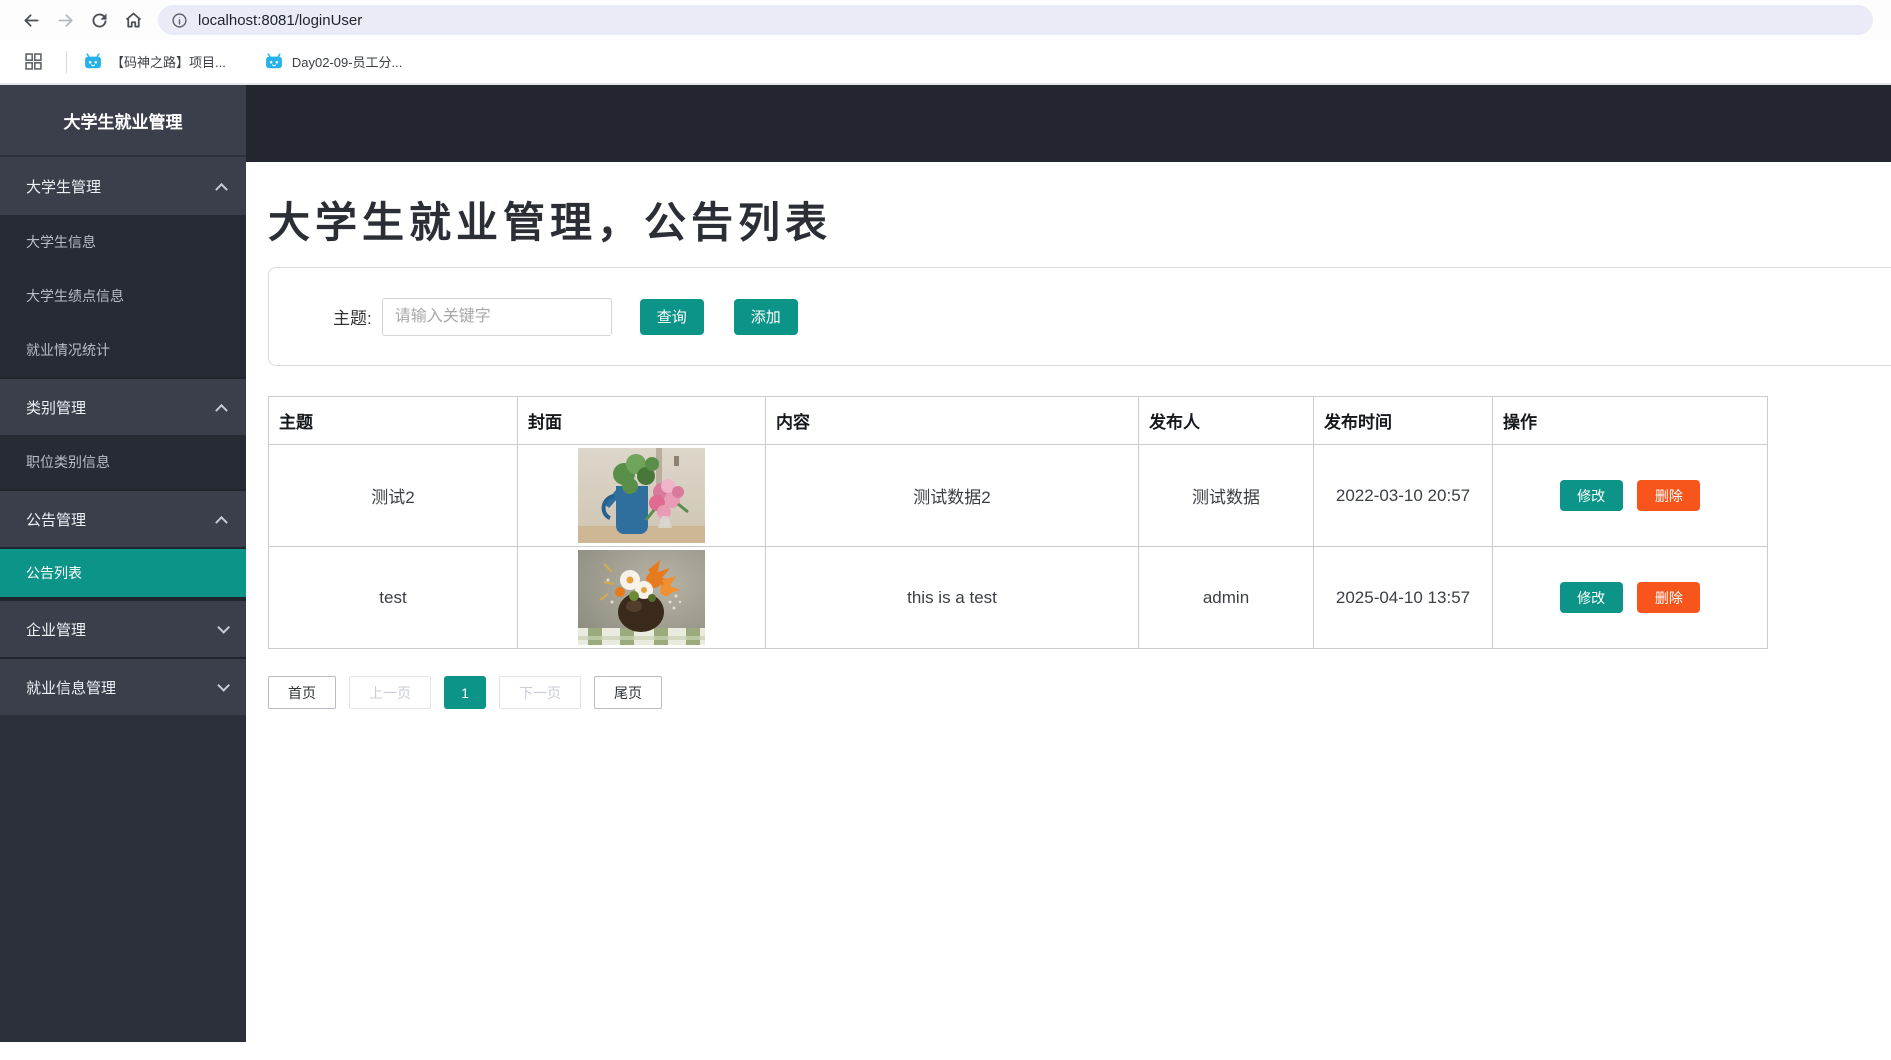 The image size is (1891, 1060). I want to click on table-header-row: 主题 封面 内容 发布人 发布时间 操作, so click(1018, 420).